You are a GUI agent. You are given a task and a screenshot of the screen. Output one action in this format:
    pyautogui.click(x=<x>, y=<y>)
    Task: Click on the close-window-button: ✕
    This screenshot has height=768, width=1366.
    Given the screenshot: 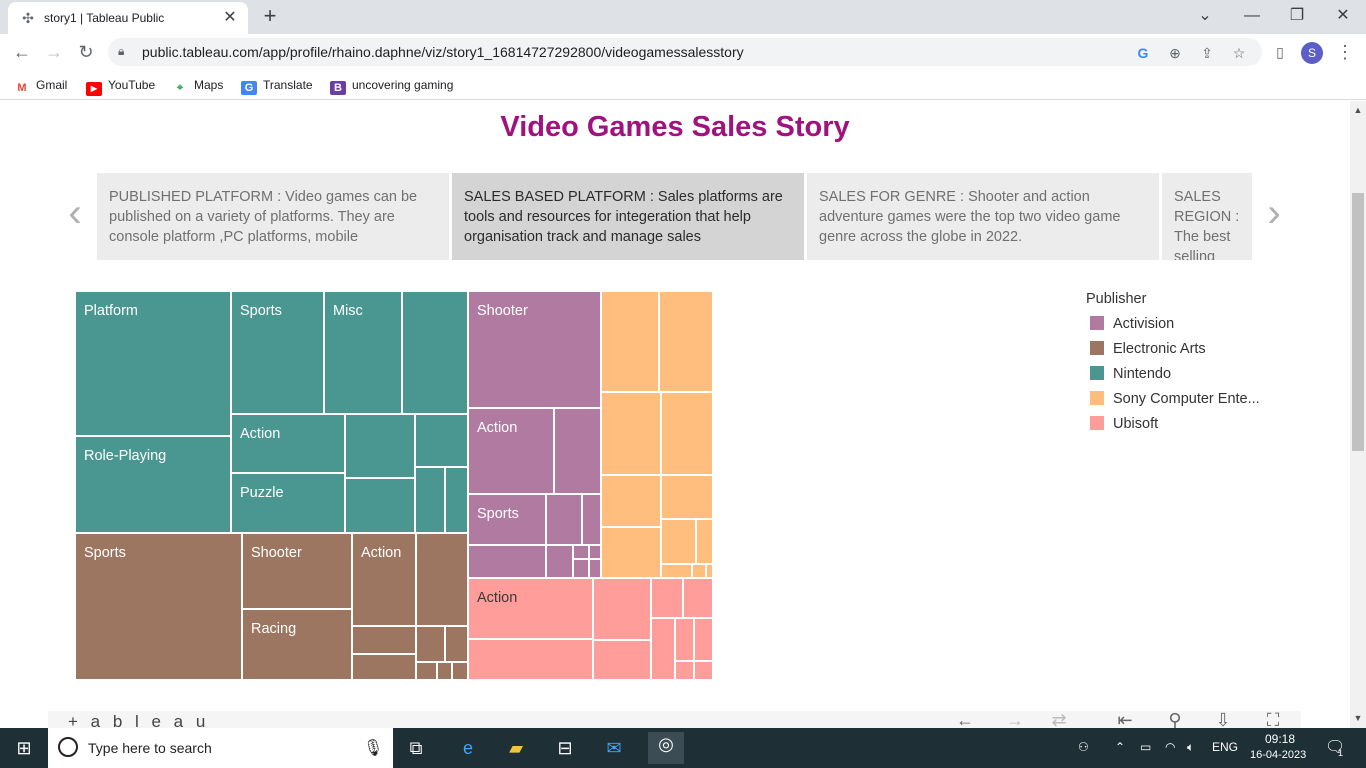 What is the action you would take?
    pyautogui.click(x=1343, y=16)
    